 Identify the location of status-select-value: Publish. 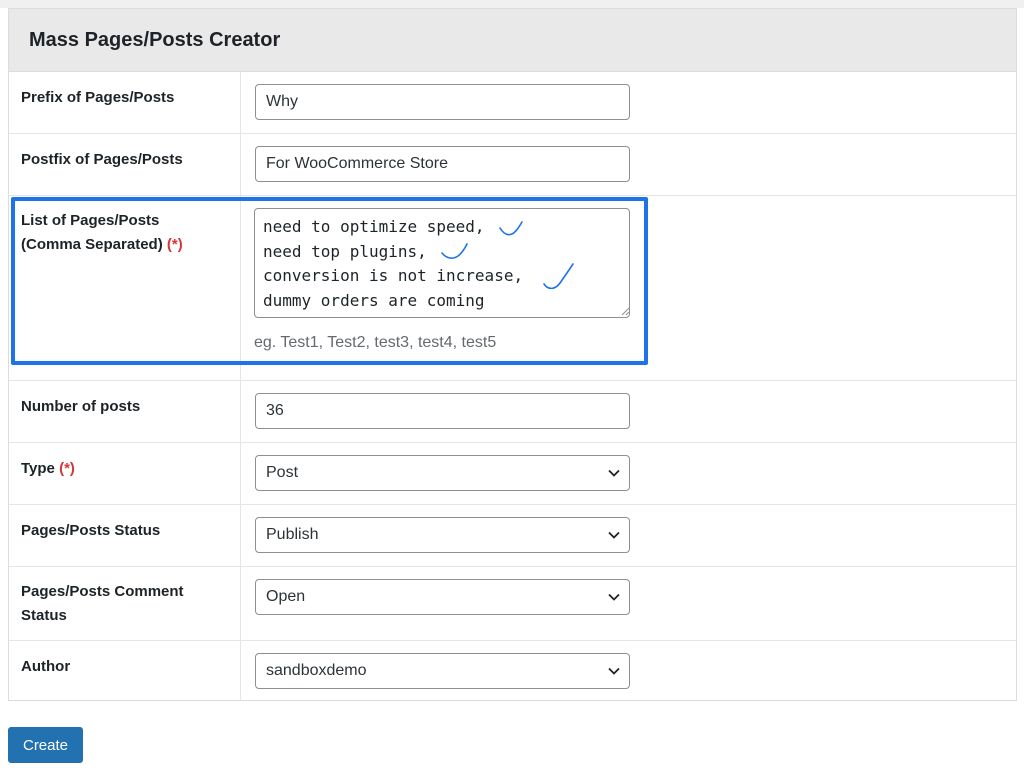
(292, 534).